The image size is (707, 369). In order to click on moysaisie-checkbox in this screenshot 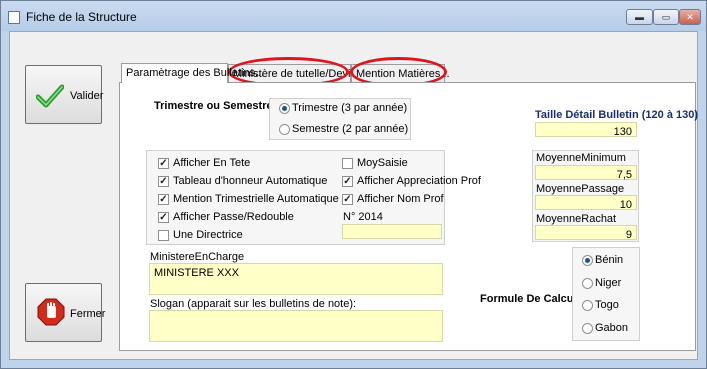, I will do `click(347, 163)`.